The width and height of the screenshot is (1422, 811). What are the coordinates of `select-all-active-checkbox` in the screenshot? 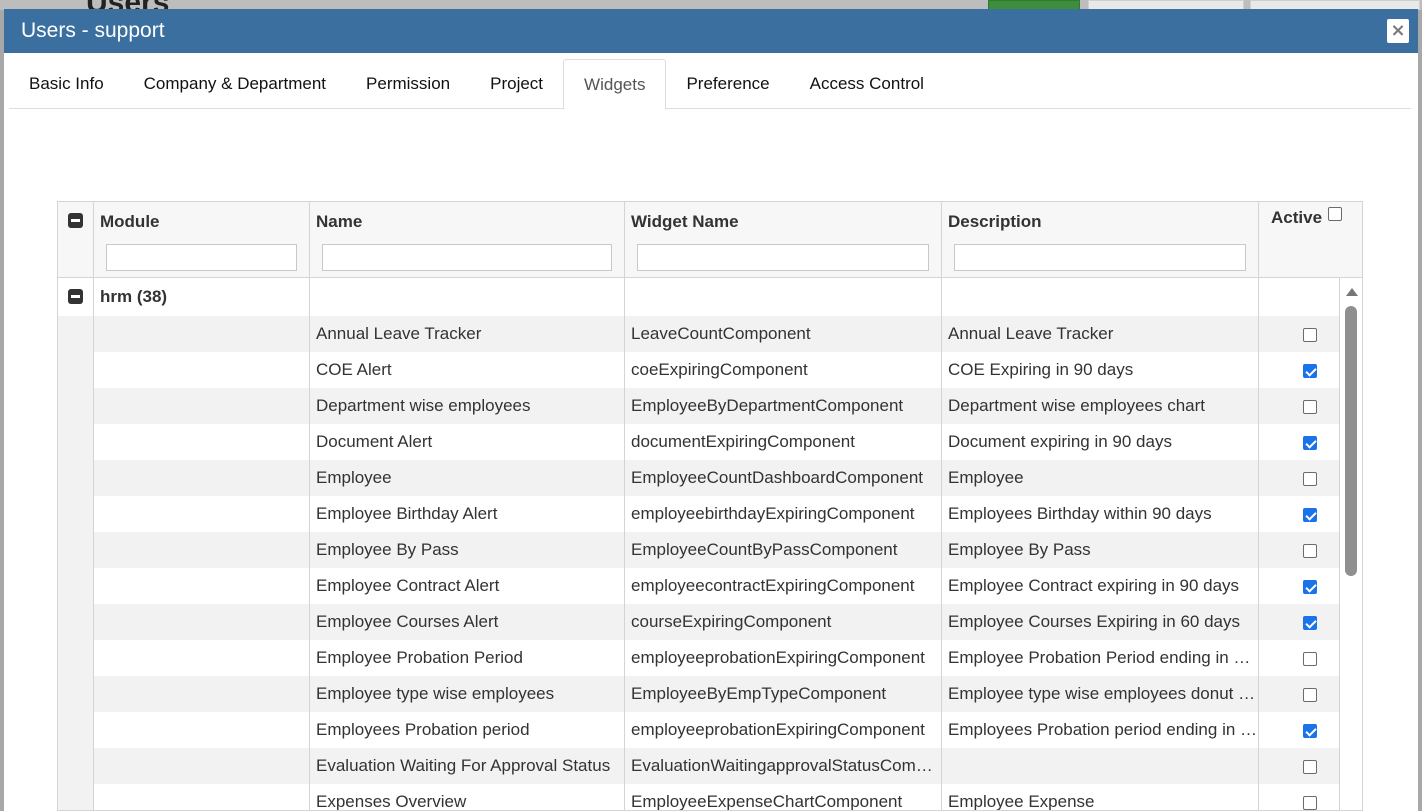 It's located at (1335, 214).